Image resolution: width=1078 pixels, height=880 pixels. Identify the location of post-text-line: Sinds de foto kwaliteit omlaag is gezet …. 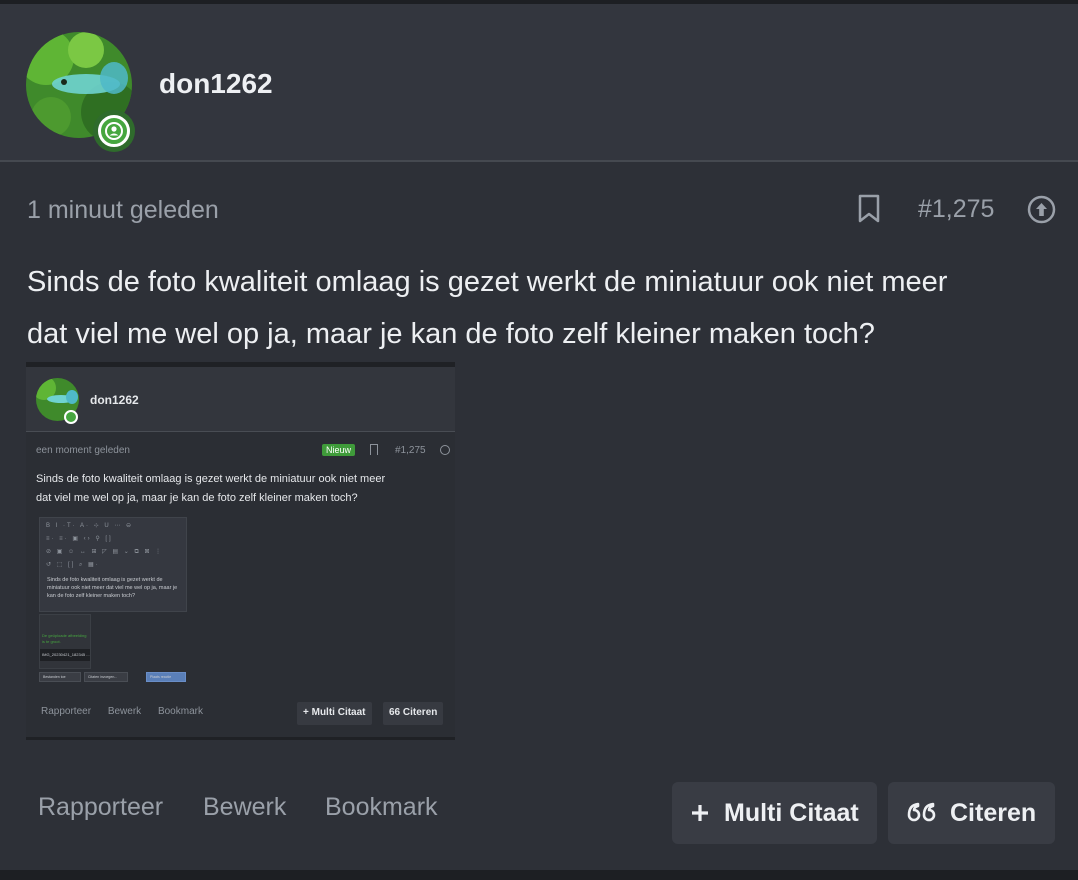
(487, 282).